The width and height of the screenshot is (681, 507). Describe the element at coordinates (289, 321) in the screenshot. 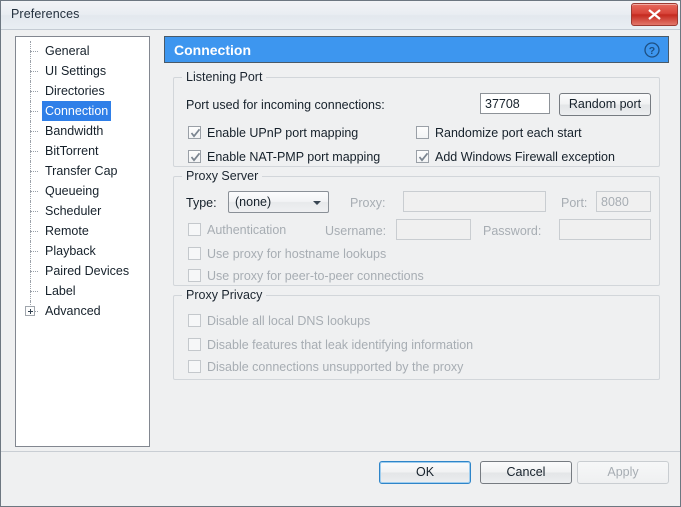

I see `checkbox-label: Disable all local DNS lookups` at that location.